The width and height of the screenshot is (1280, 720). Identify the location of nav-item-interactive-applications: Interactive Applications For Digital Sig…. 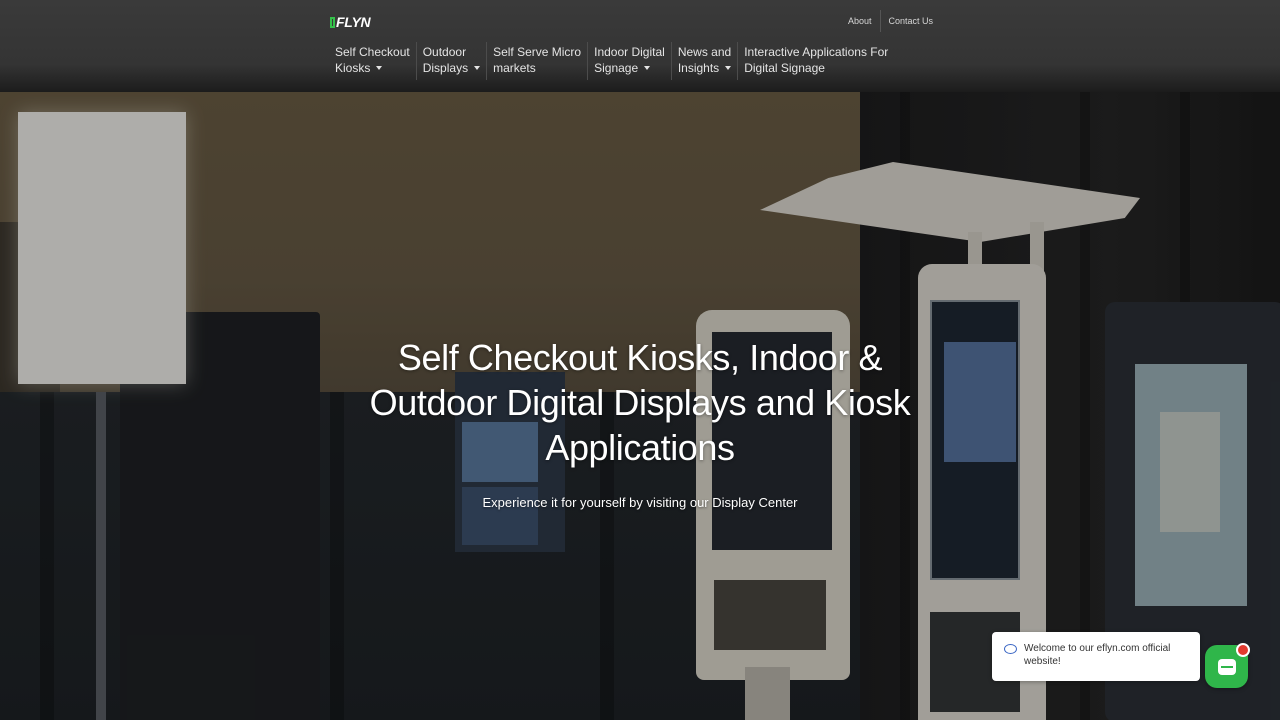
(815, 61).